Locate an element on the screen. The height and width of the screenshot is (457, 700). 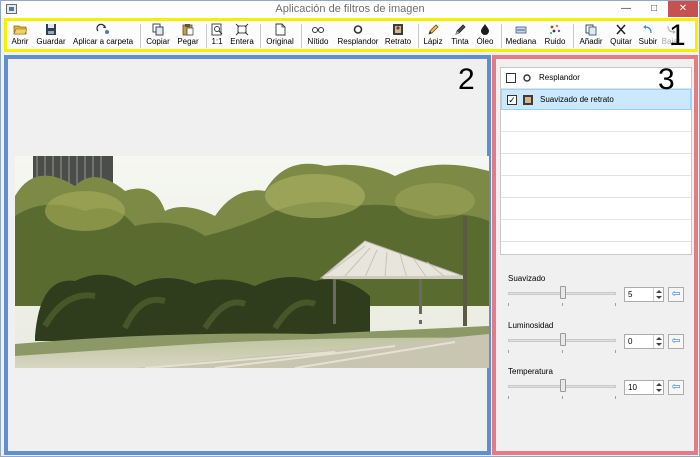
filter-enable-checkbox: ✓ is located at coordinates (512, 100).